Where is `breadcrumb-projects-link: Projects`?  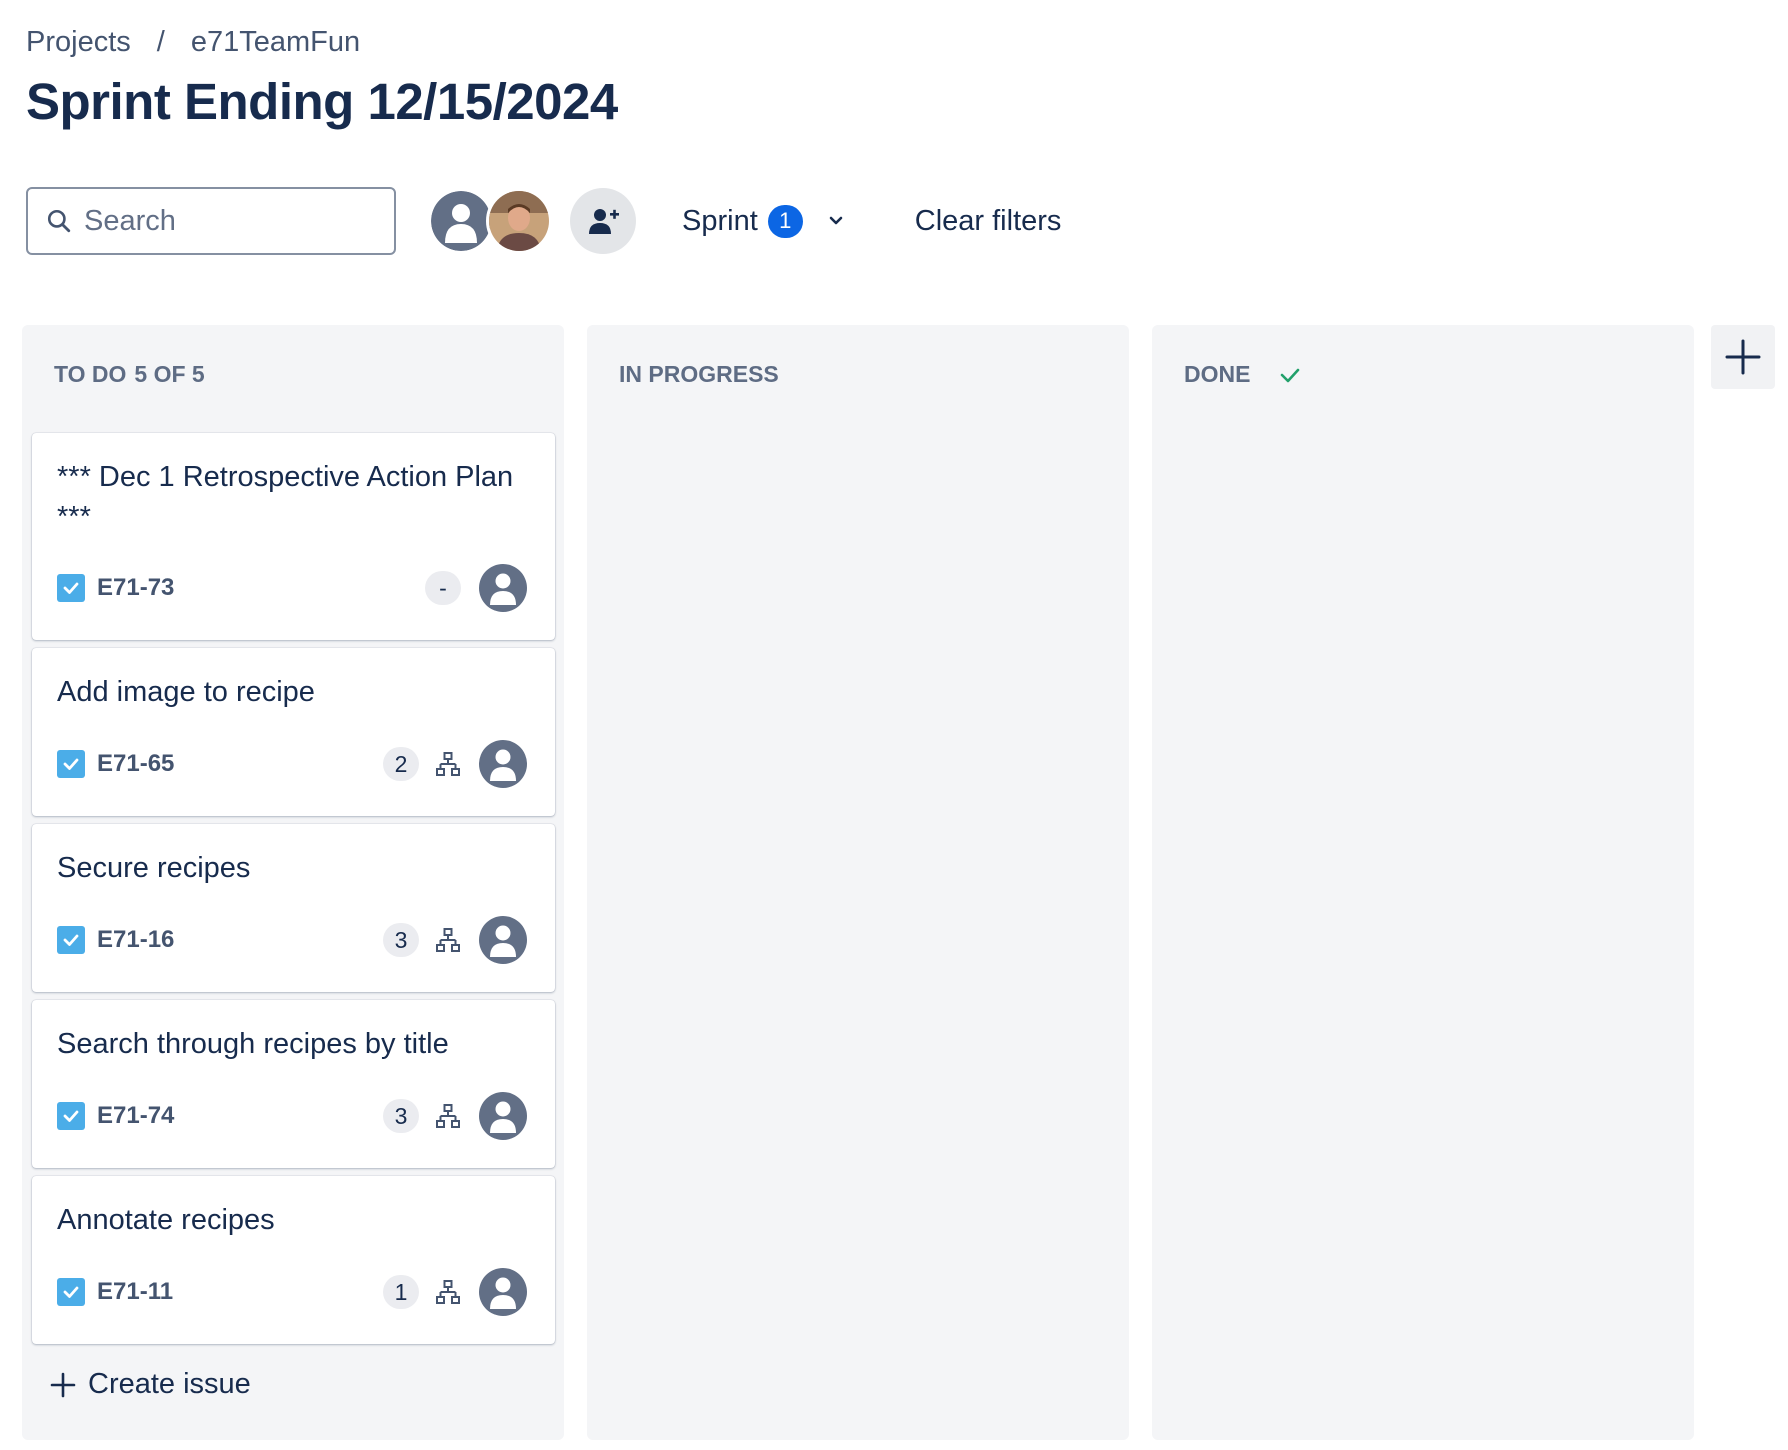 breadcrumb-projects-link: Projects is located at coordinates (78, 42).